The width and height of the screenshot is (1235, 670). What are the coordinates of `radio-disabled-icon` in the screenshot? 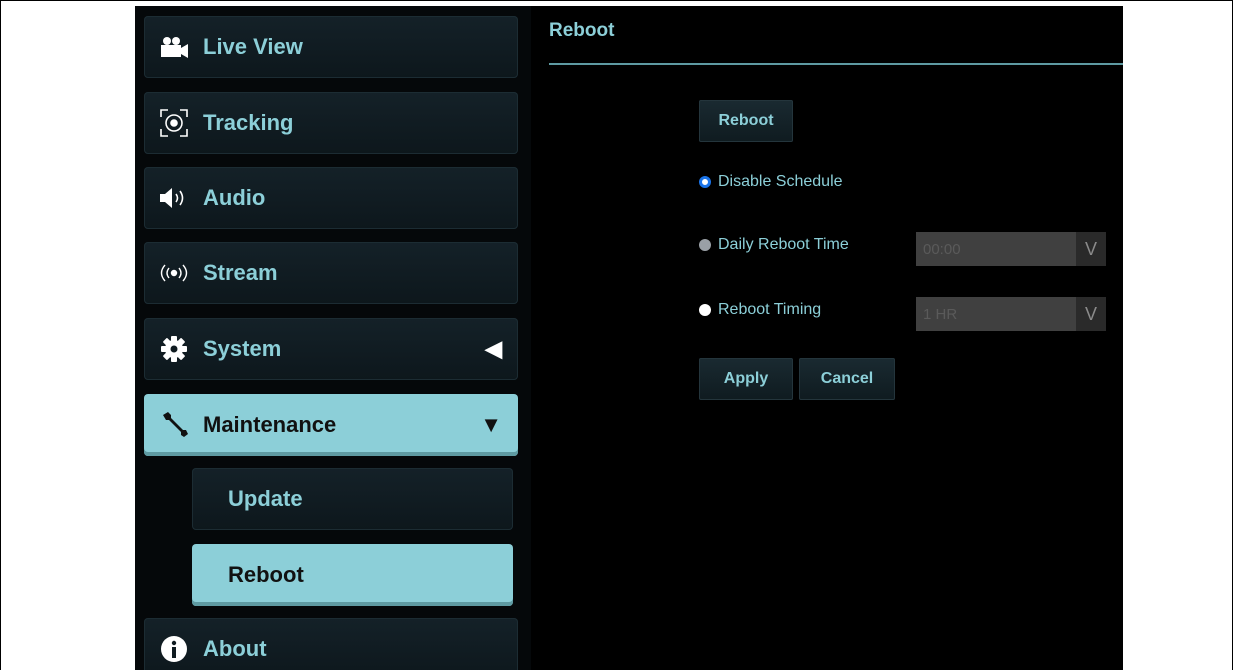 It's located at (705, 245).